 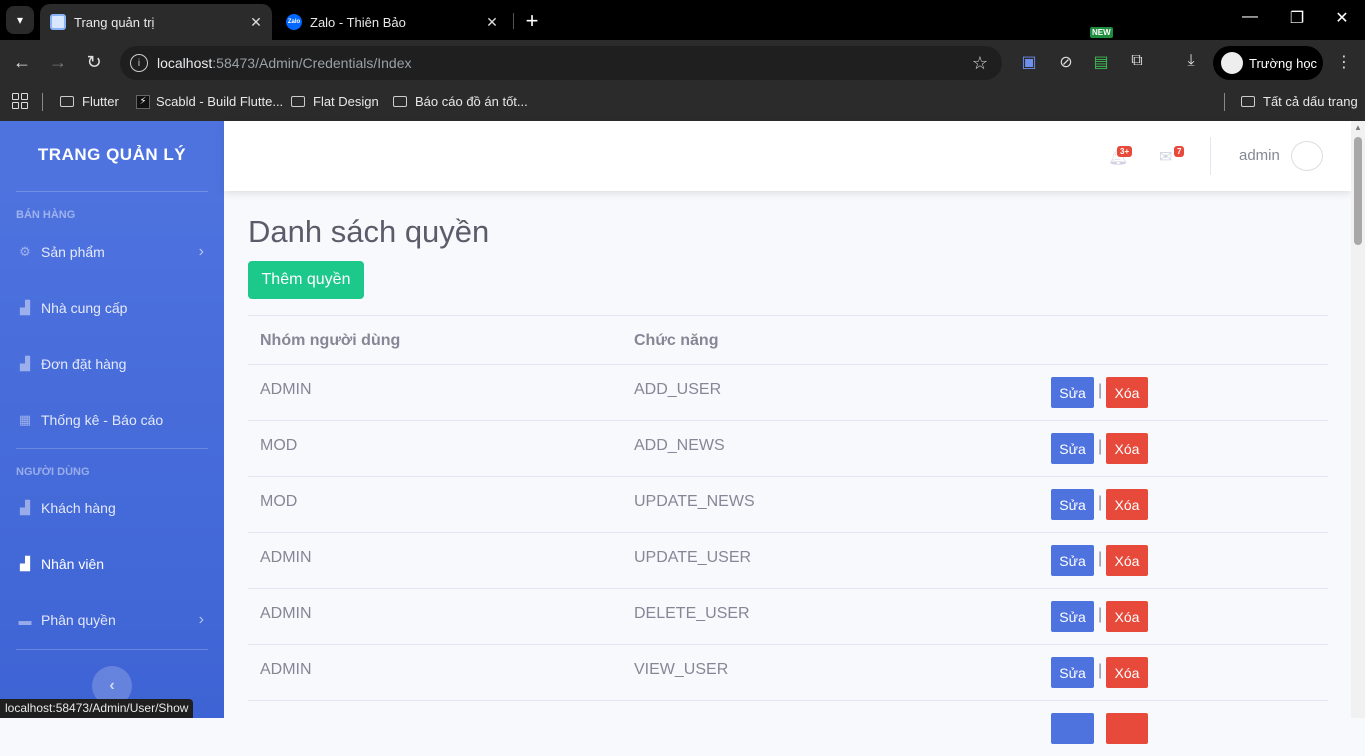 What do you see at coordinates (1358, 419) in the screenshot?
I see `page-scrollbar: ▲` at bounding box center [1358, 419].